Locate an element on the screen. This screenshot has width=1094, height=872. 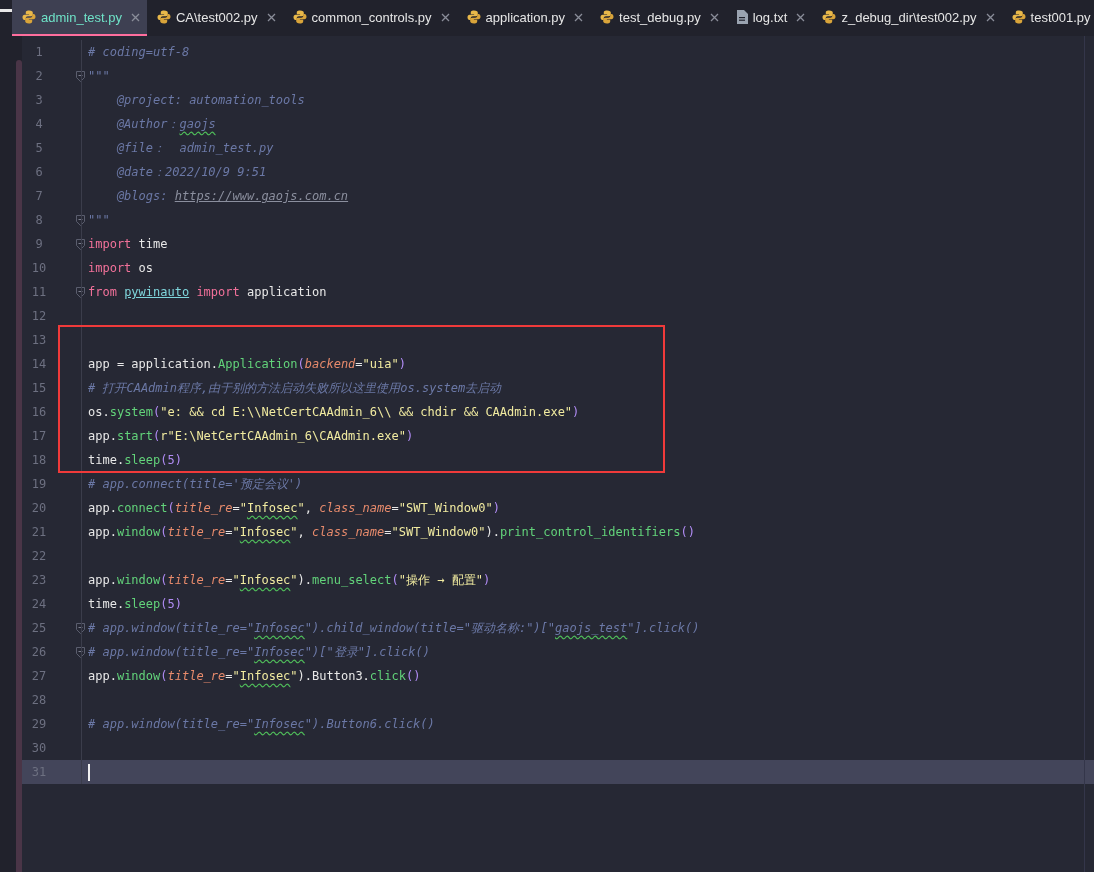
code-line: @project: automation_tools is located at coordinates (210, 100).